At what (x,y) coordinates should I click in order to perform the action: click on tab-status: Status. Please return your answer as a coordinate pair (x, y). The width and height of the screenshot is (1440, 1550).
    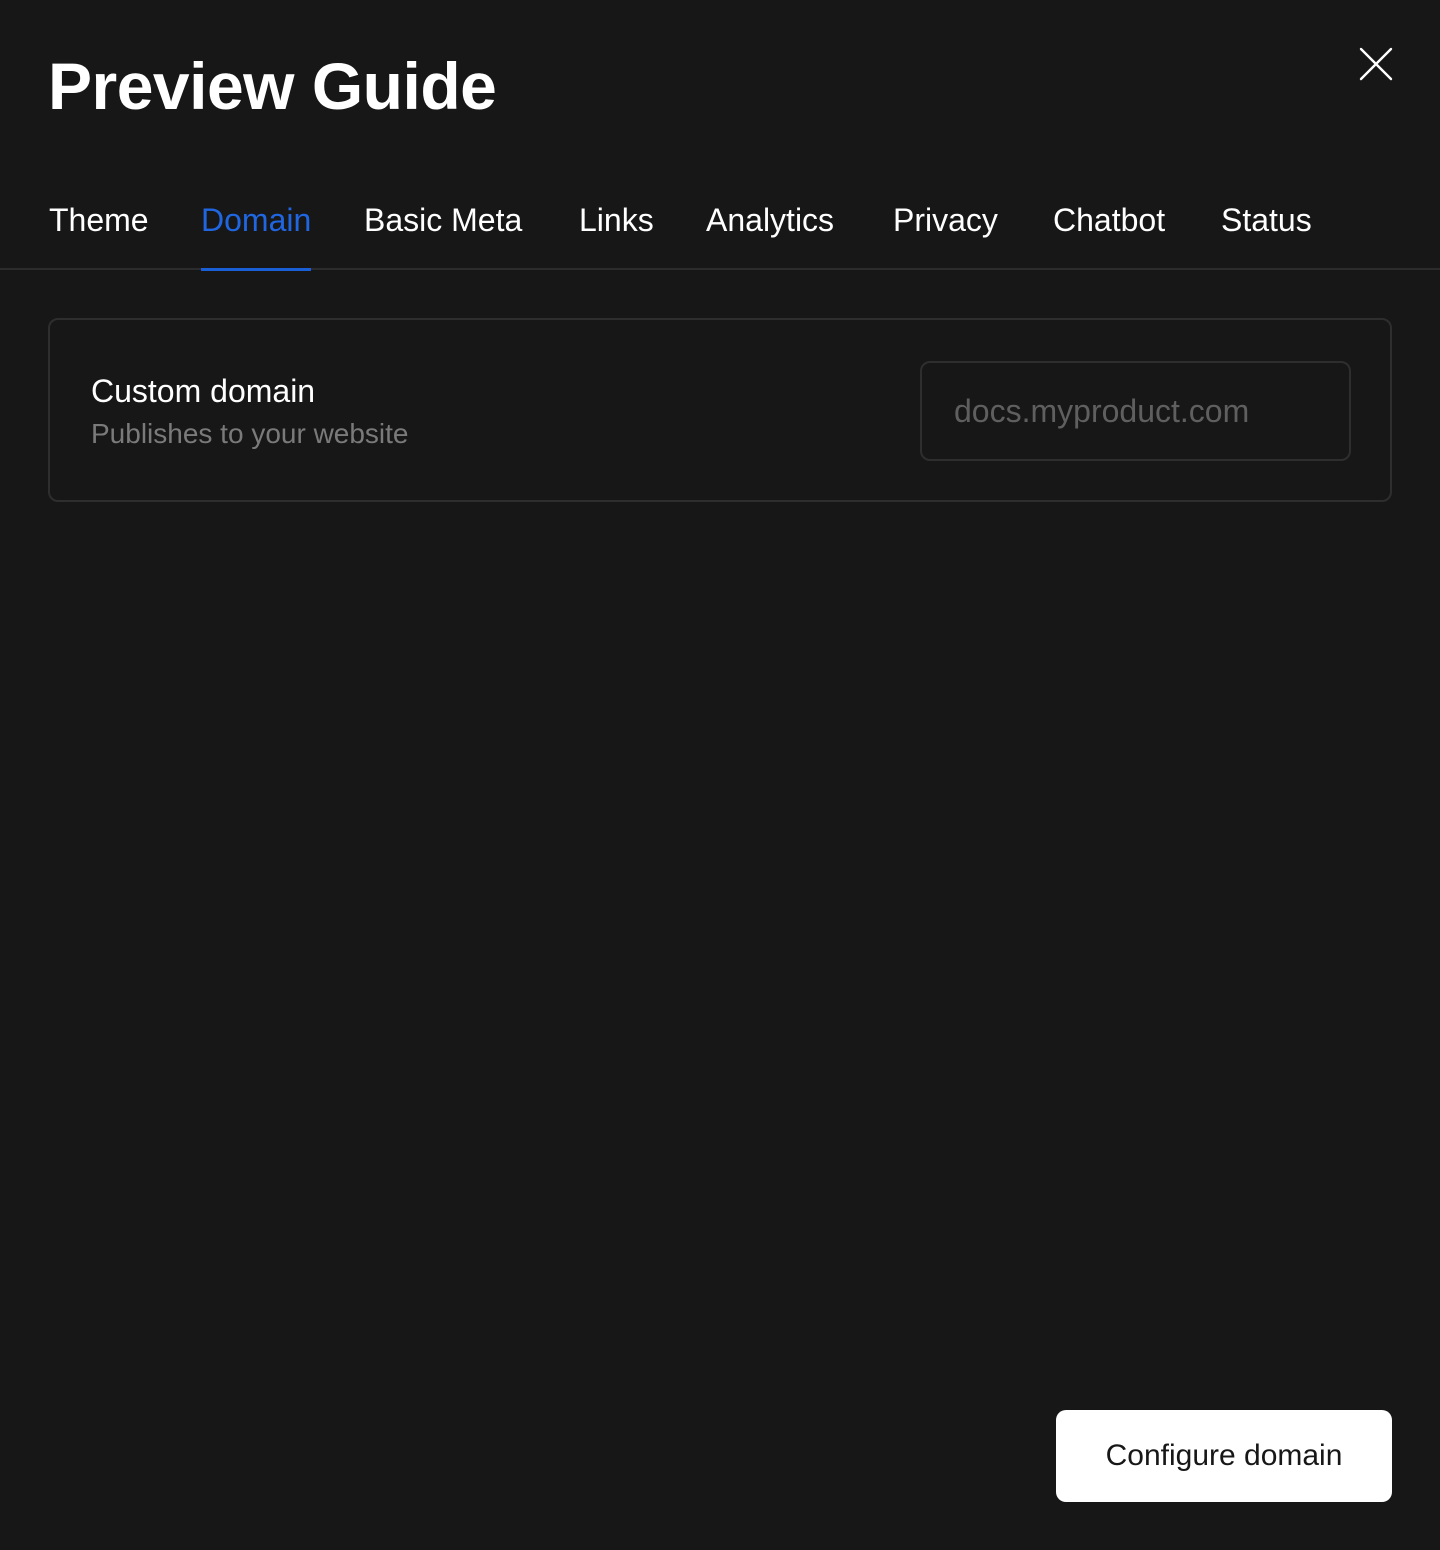
    Looking at the image, I should click on (1266, 235).